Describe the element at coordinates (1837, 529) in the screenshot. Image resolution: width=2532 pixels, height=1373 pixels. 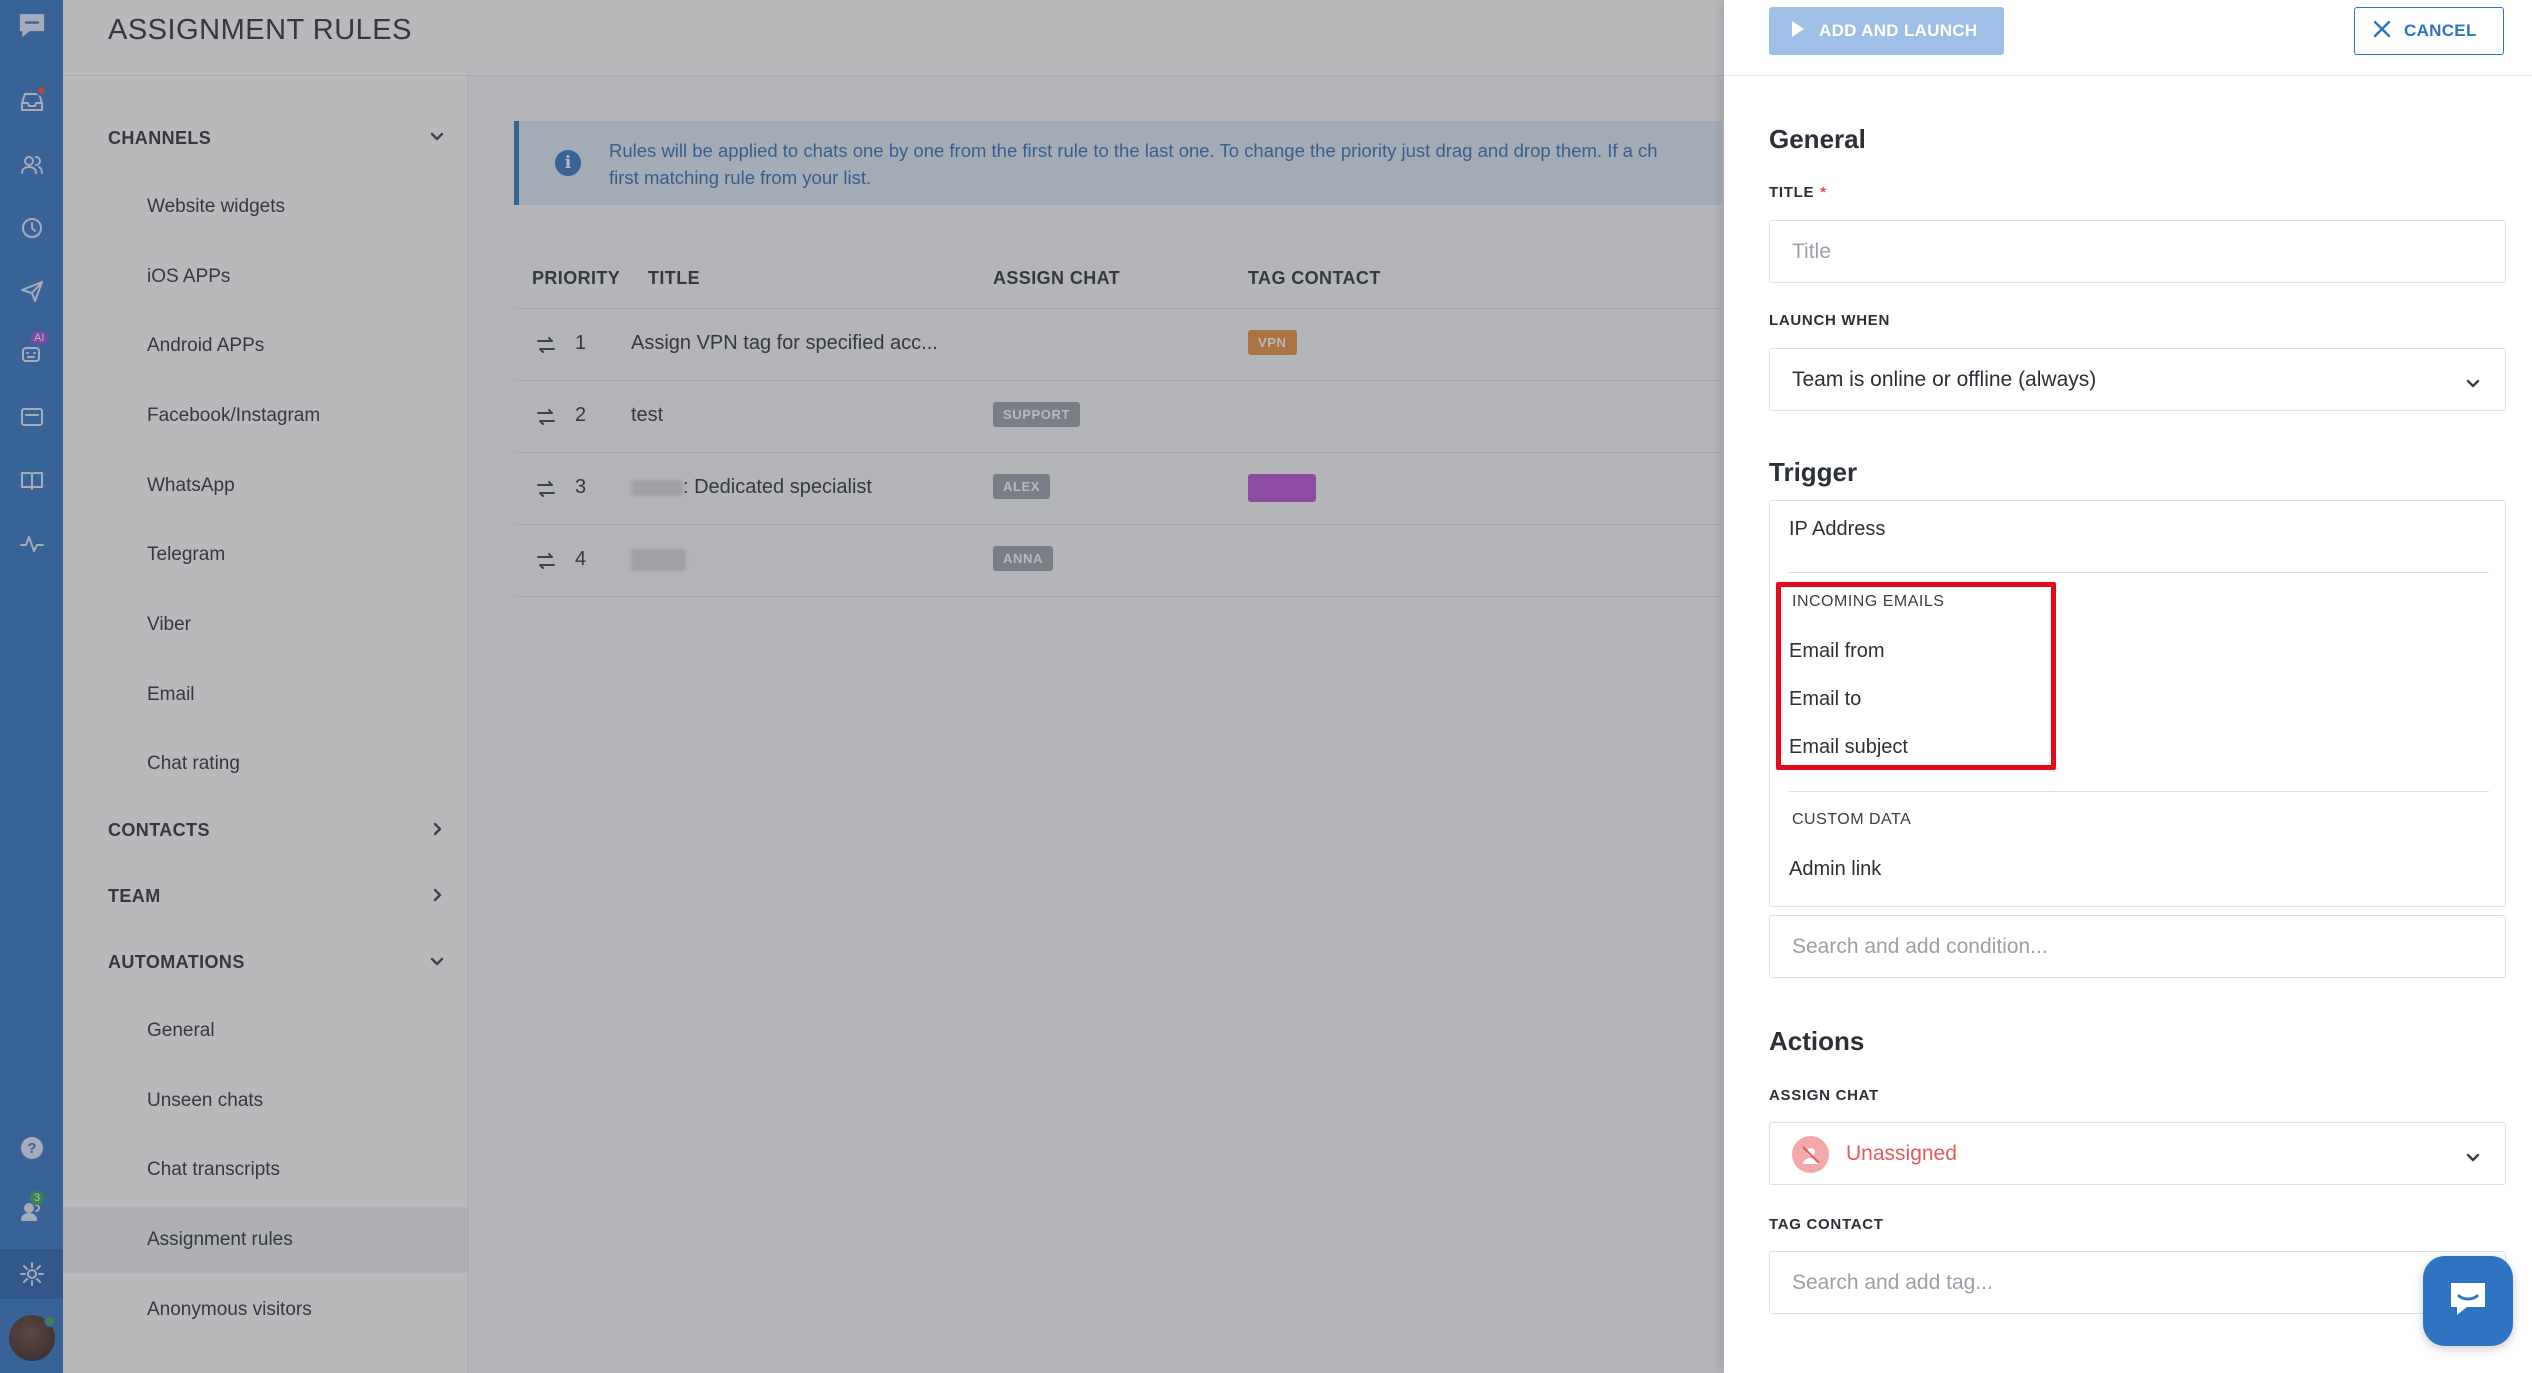
I see `option-ip-address: IP Address` at that location.